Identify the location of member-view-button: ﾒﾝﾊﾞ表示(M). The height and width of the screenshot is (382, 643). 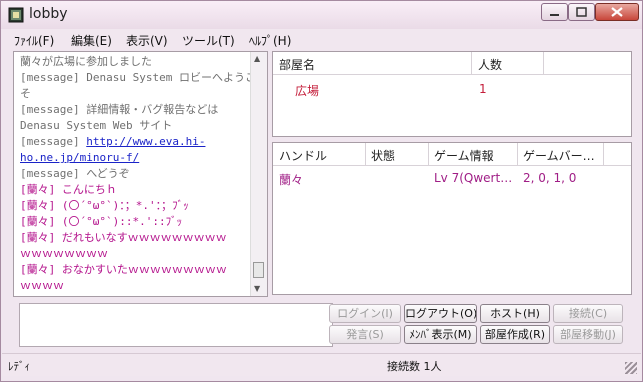
(440, 334).